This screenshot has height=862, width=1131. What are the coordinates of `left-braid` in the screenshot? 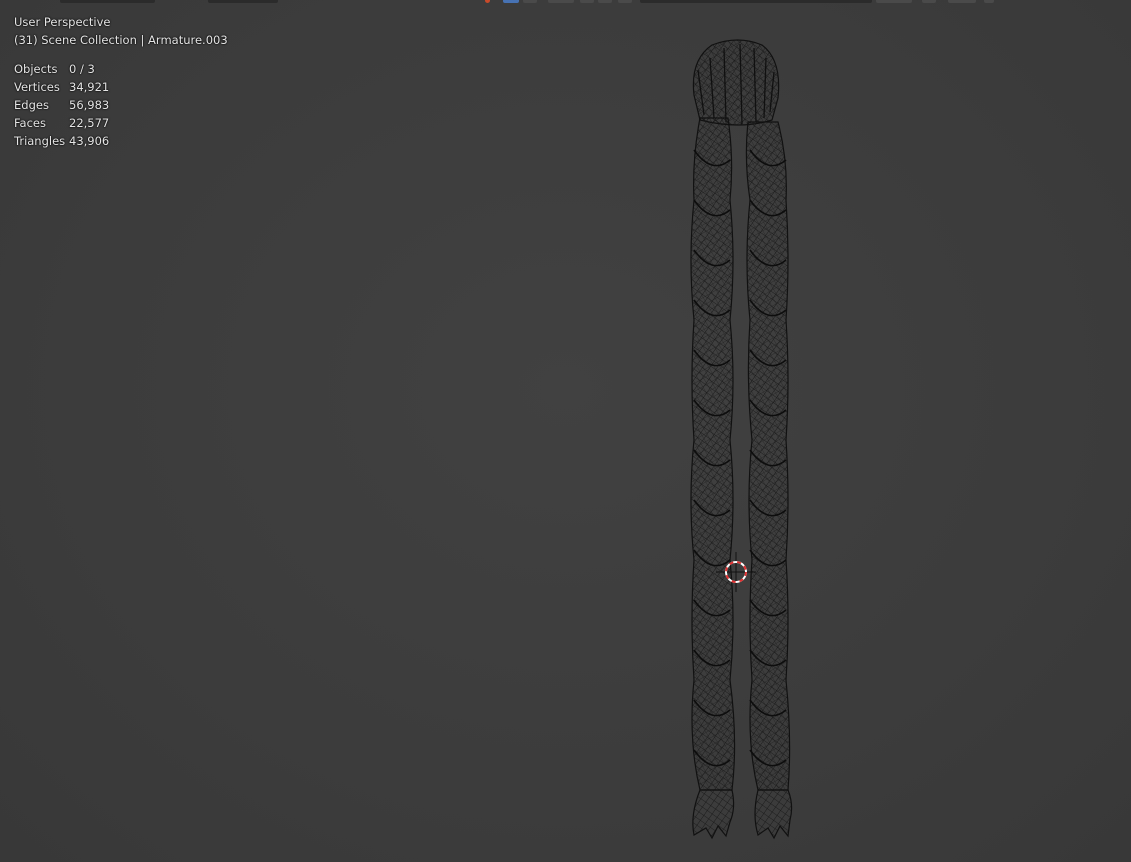 It's located at (713, 478).